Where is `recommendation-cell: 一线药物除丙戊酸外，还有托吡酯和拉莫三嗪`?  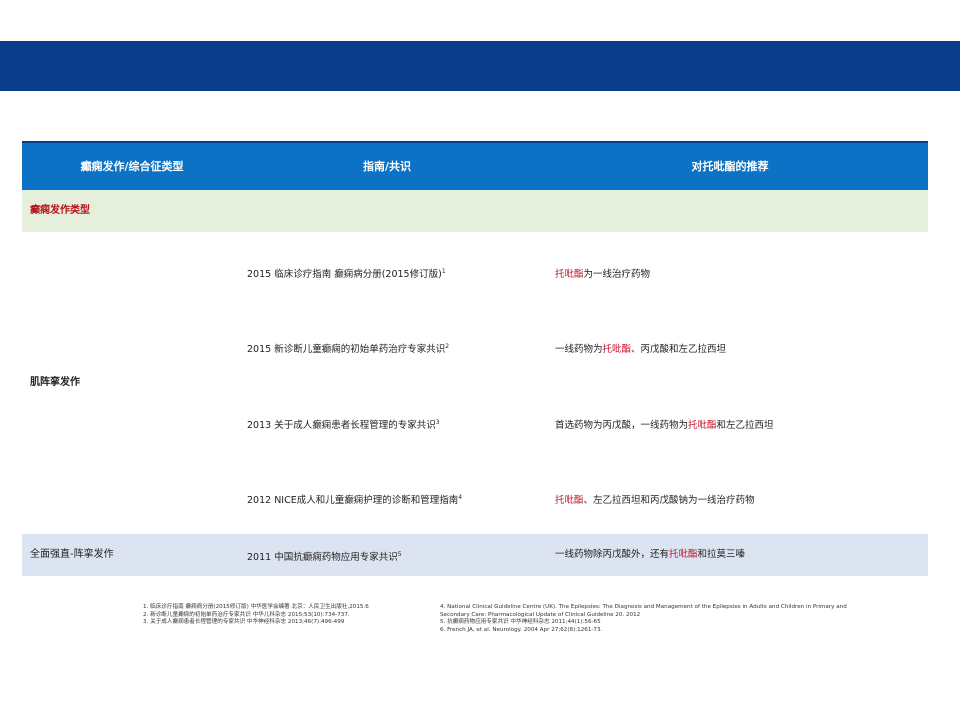
recommendation-cell: 一线药物除丙戊酸外，还有托吡酯和拉莫三嗪 is located at coordinates (650, 554).